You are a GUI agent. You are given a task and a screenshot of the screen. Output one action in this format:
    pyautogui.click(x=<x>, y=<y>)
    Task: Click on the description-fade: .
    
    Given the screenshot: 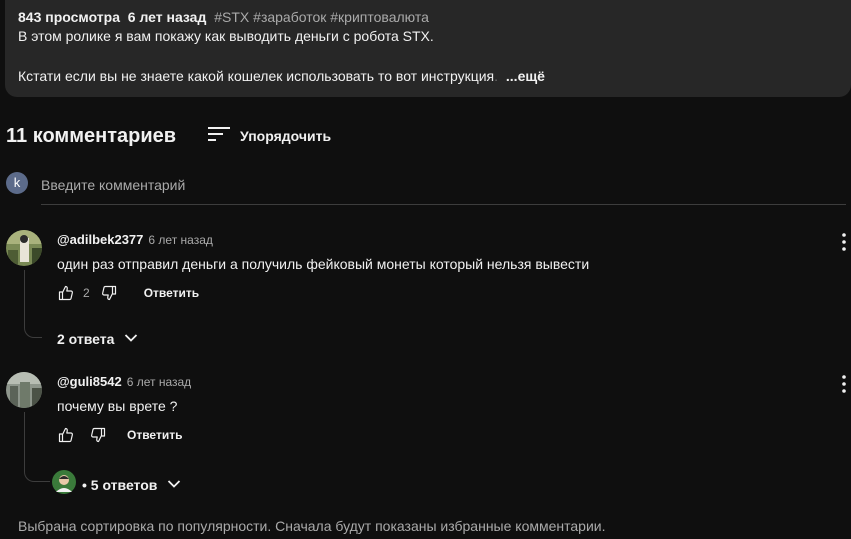 What is the action you would take?
    pyautogui.click(x=496, y=76)
    